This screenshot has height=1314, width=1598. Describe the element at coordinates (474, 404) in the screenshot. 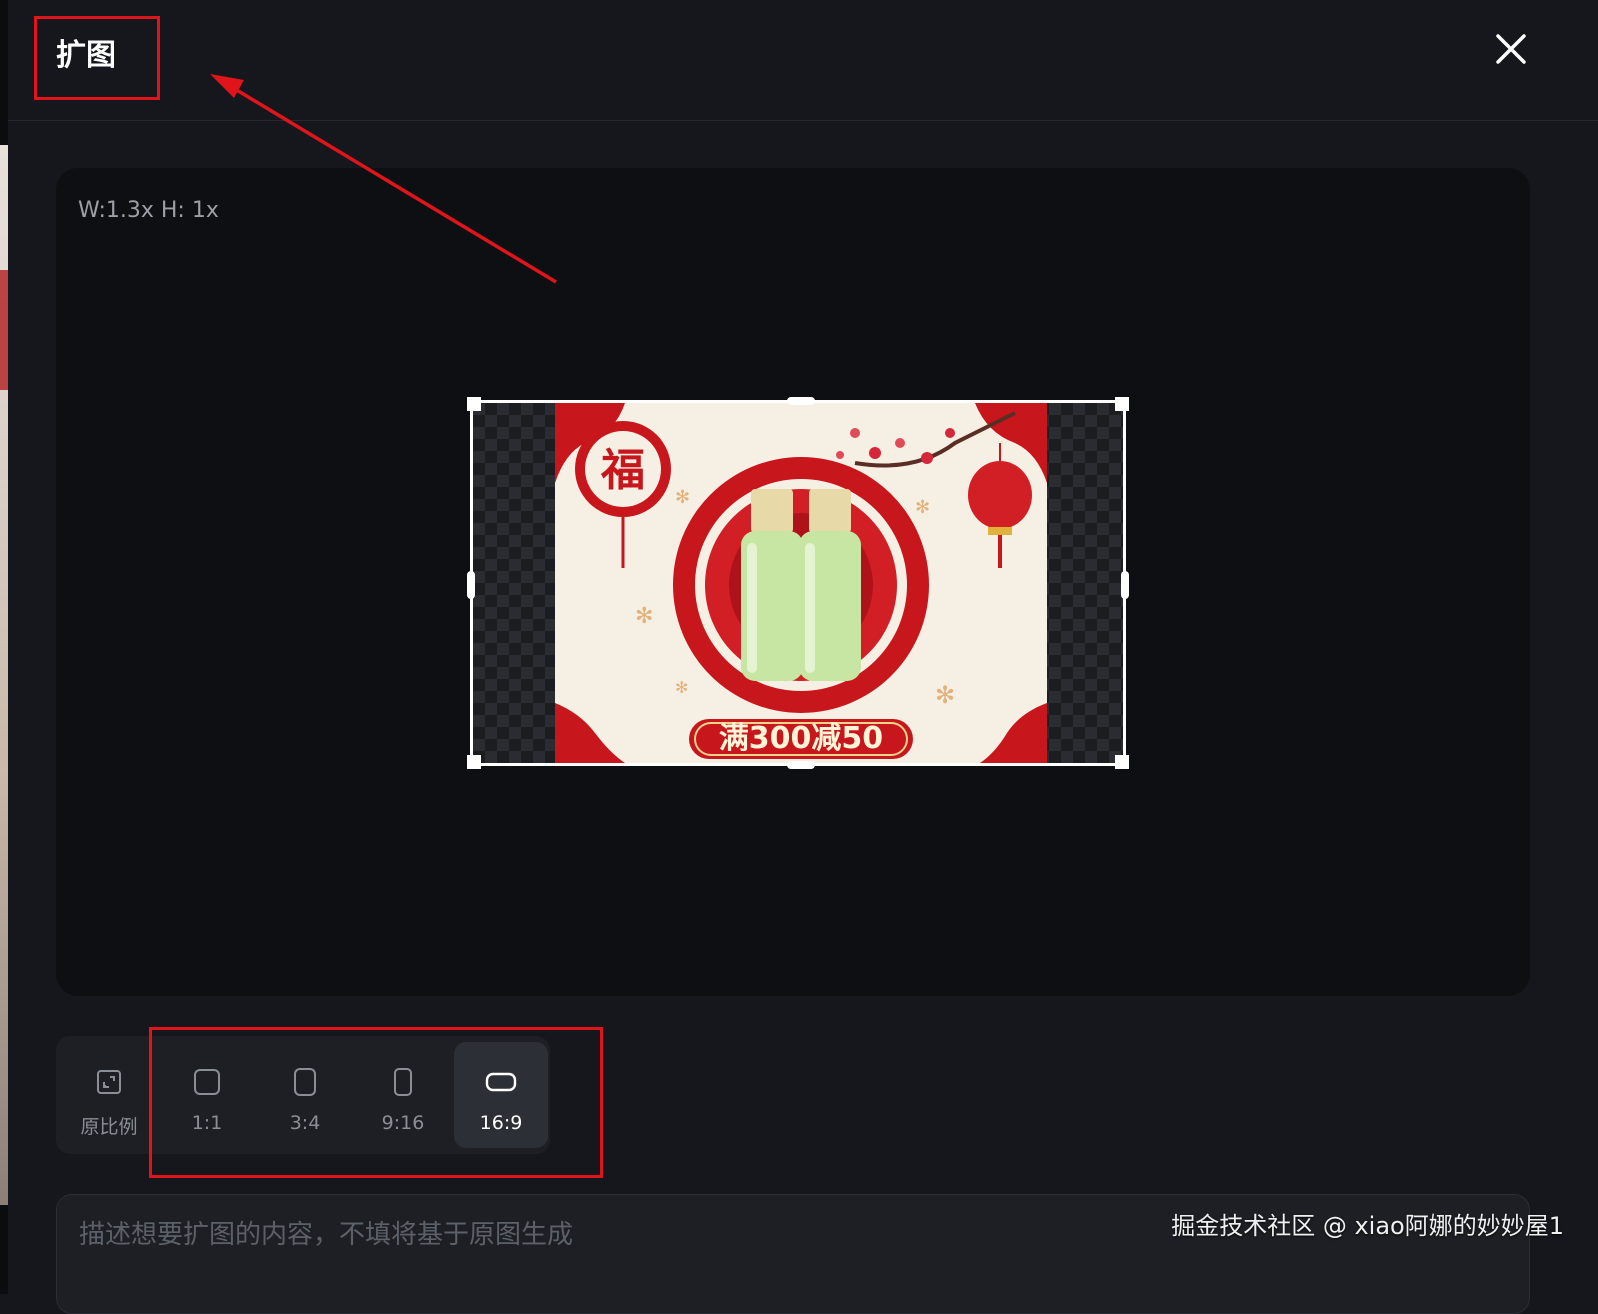

I see `resize-handle-top-left` at that location.